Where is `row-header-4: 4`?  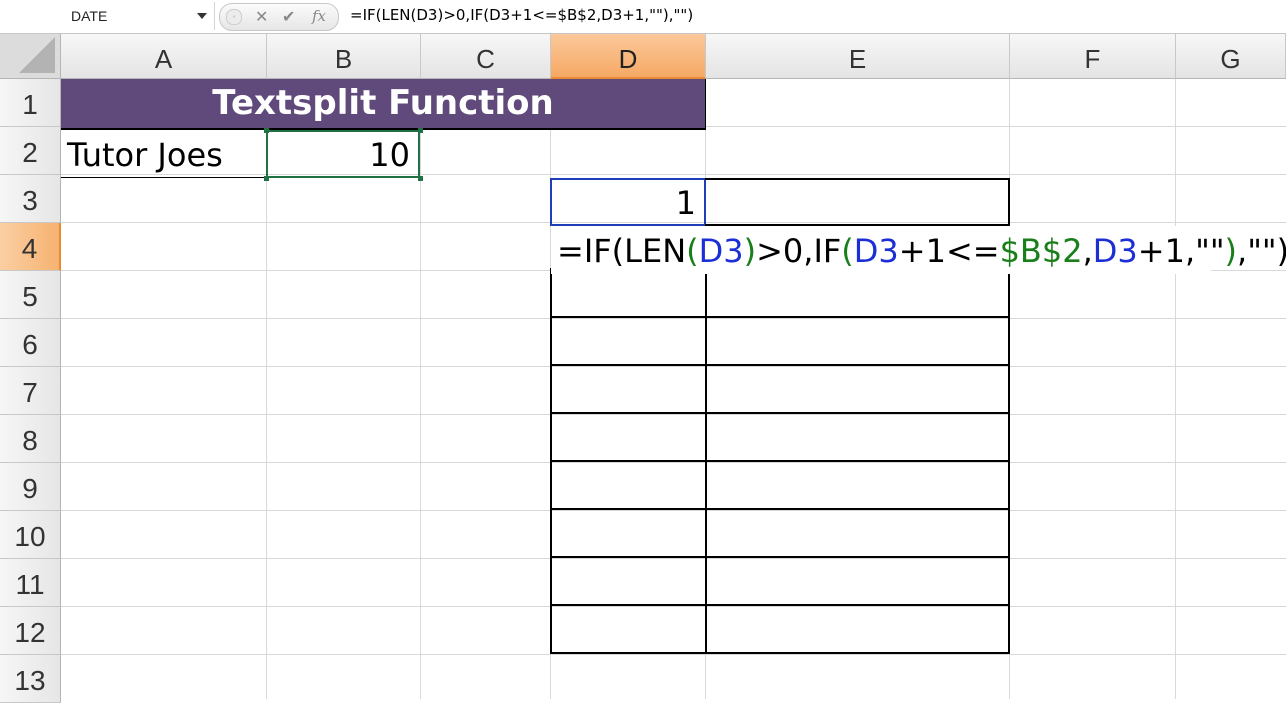 row-header-4: 4 is located at coordinates (30, 247).